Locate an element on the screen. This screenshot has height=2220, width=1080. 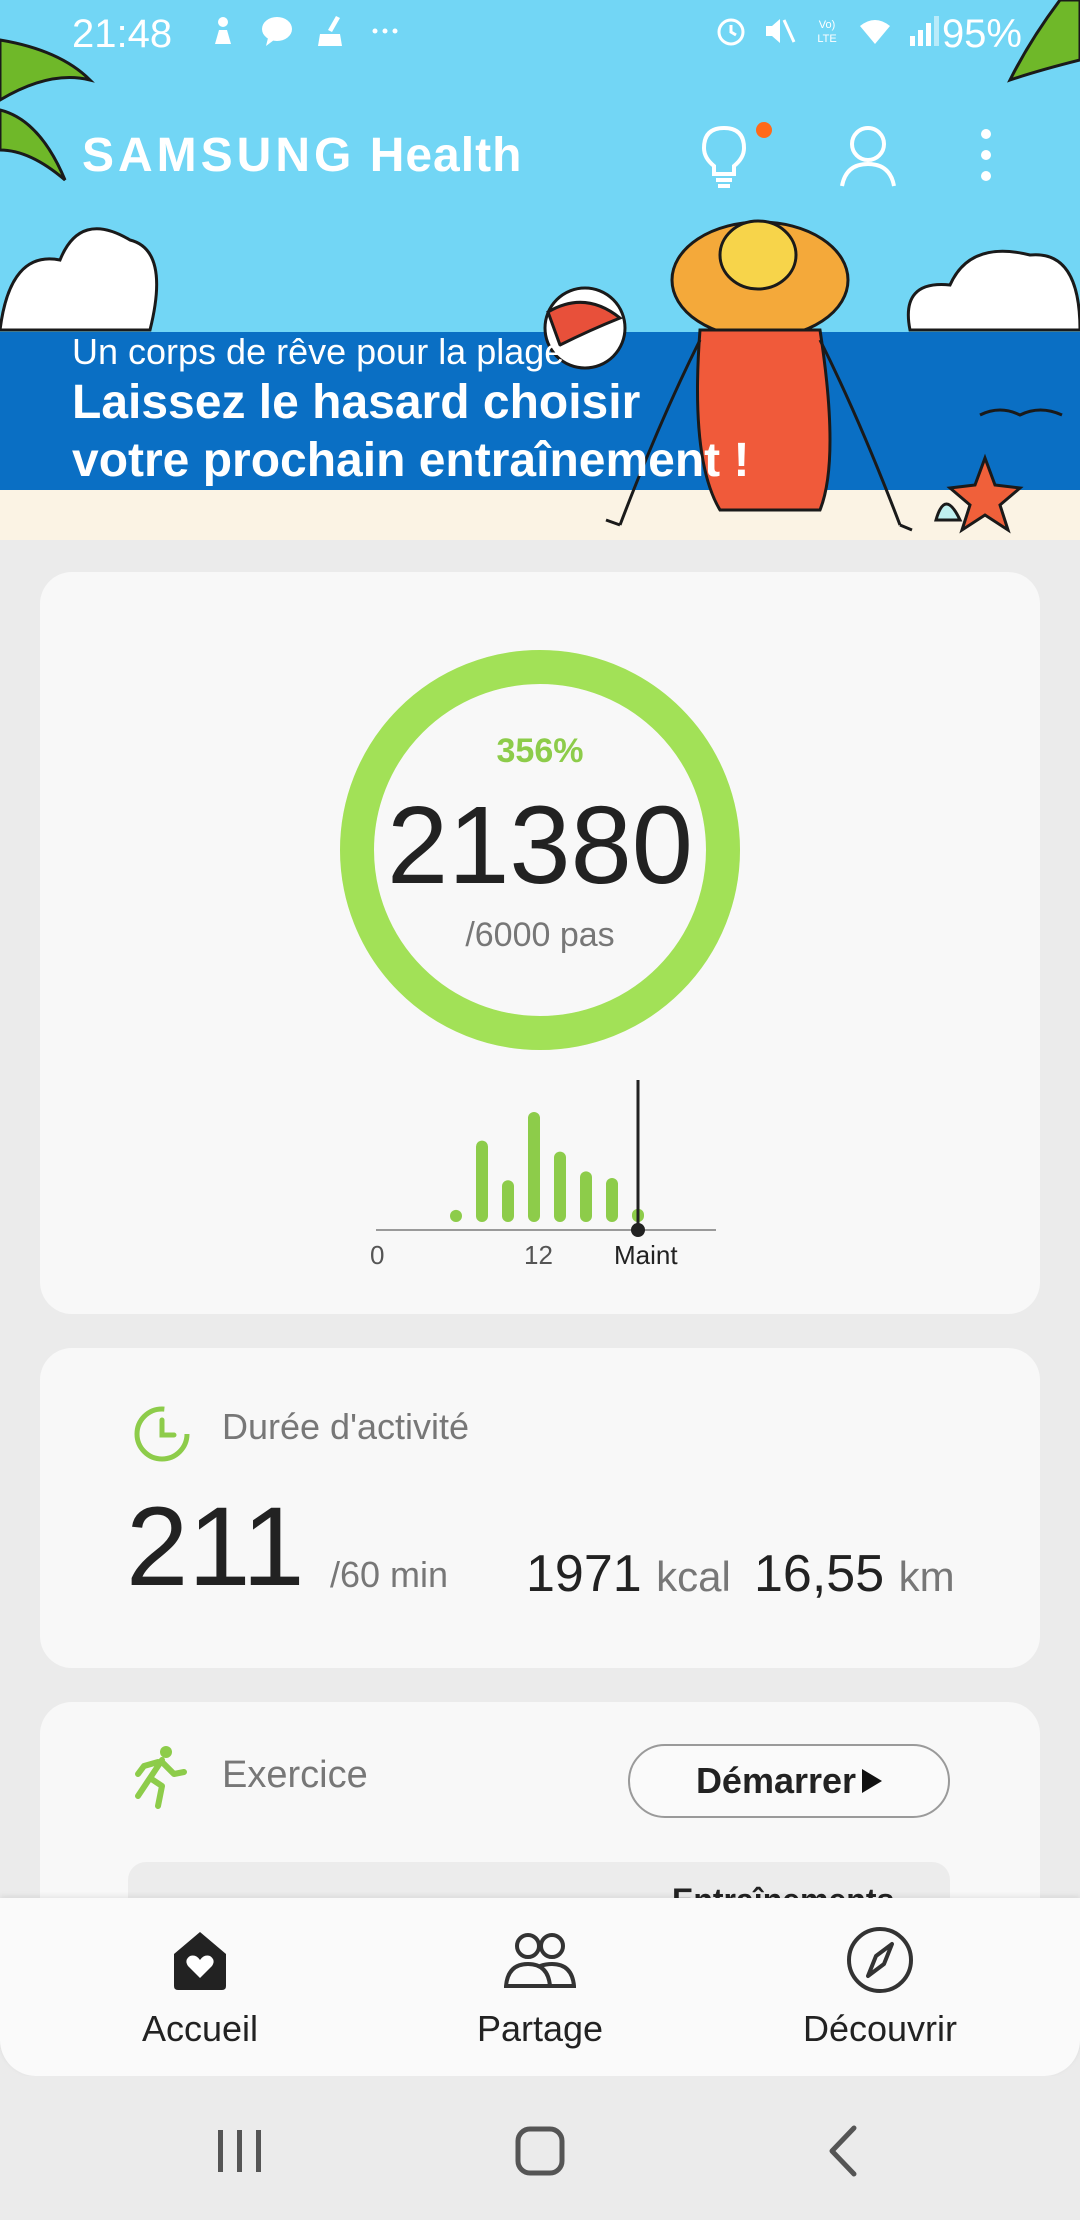
nav-home: Accueil is located at coordinates (200, 1987).